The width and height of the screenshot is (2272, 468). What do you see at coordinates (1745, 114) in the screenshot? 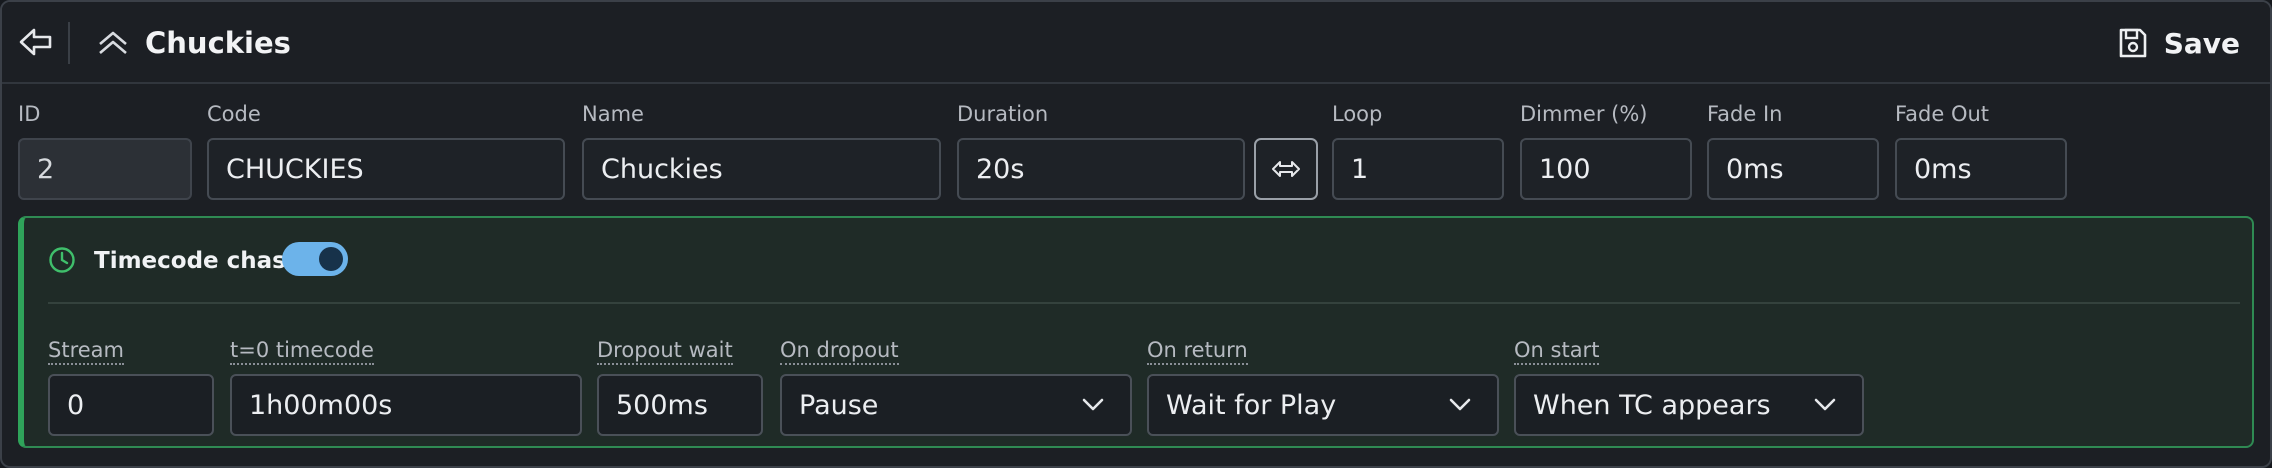
I see `fade-in-label: Fade In` at bounding box center [1745, 114].